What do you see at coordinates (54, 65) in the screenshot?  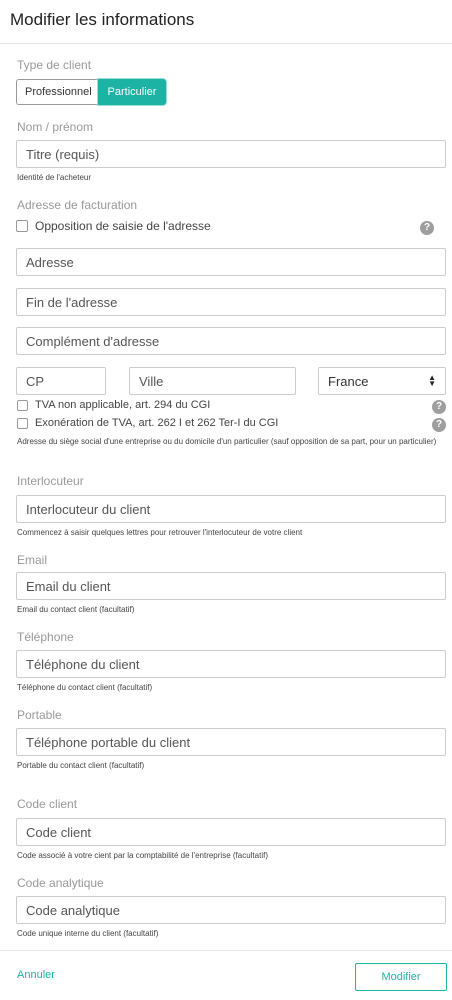 I see `client-type-label: Type de client` at bounding box center [54, 65].